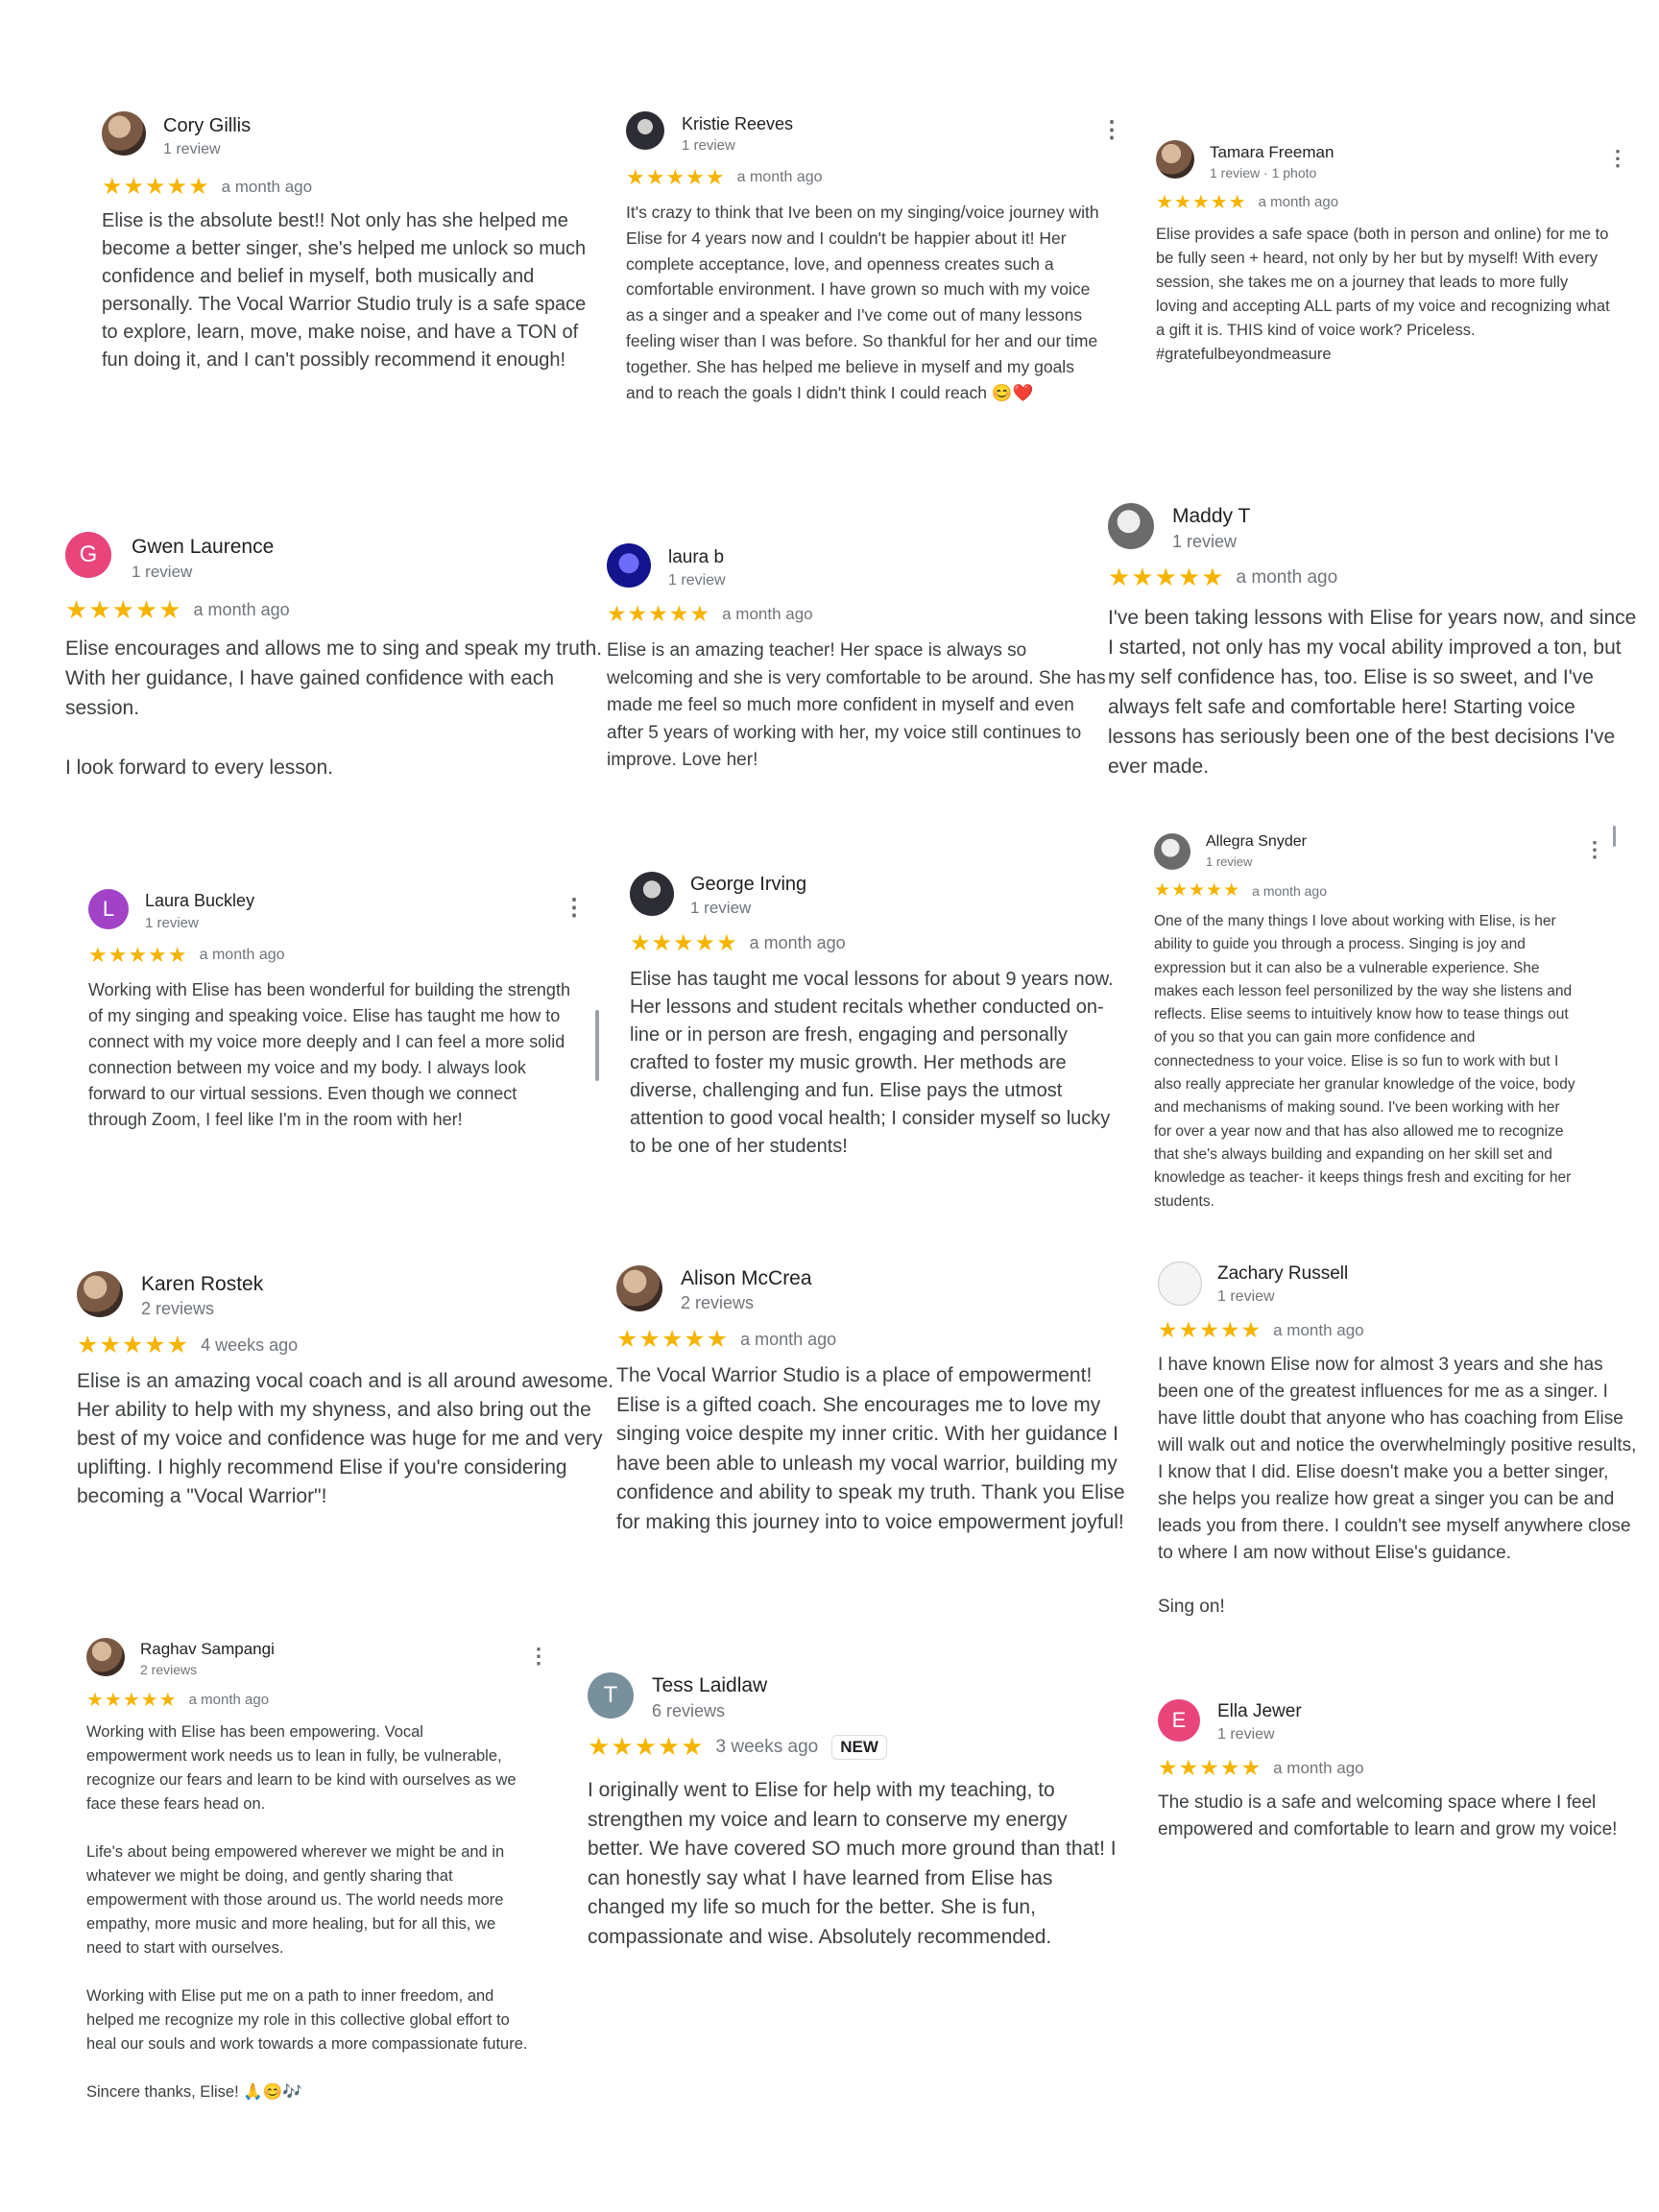  Describe the element at coordinates (199, 901) in the screenshot. I see `reviewer-name: Laura Buckley` at that location.